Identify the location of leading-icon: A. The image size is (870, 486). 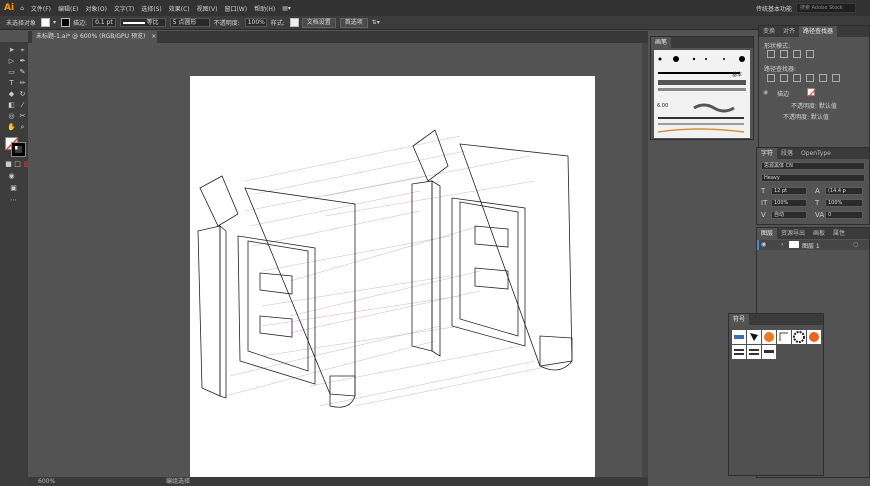
(817, 191).